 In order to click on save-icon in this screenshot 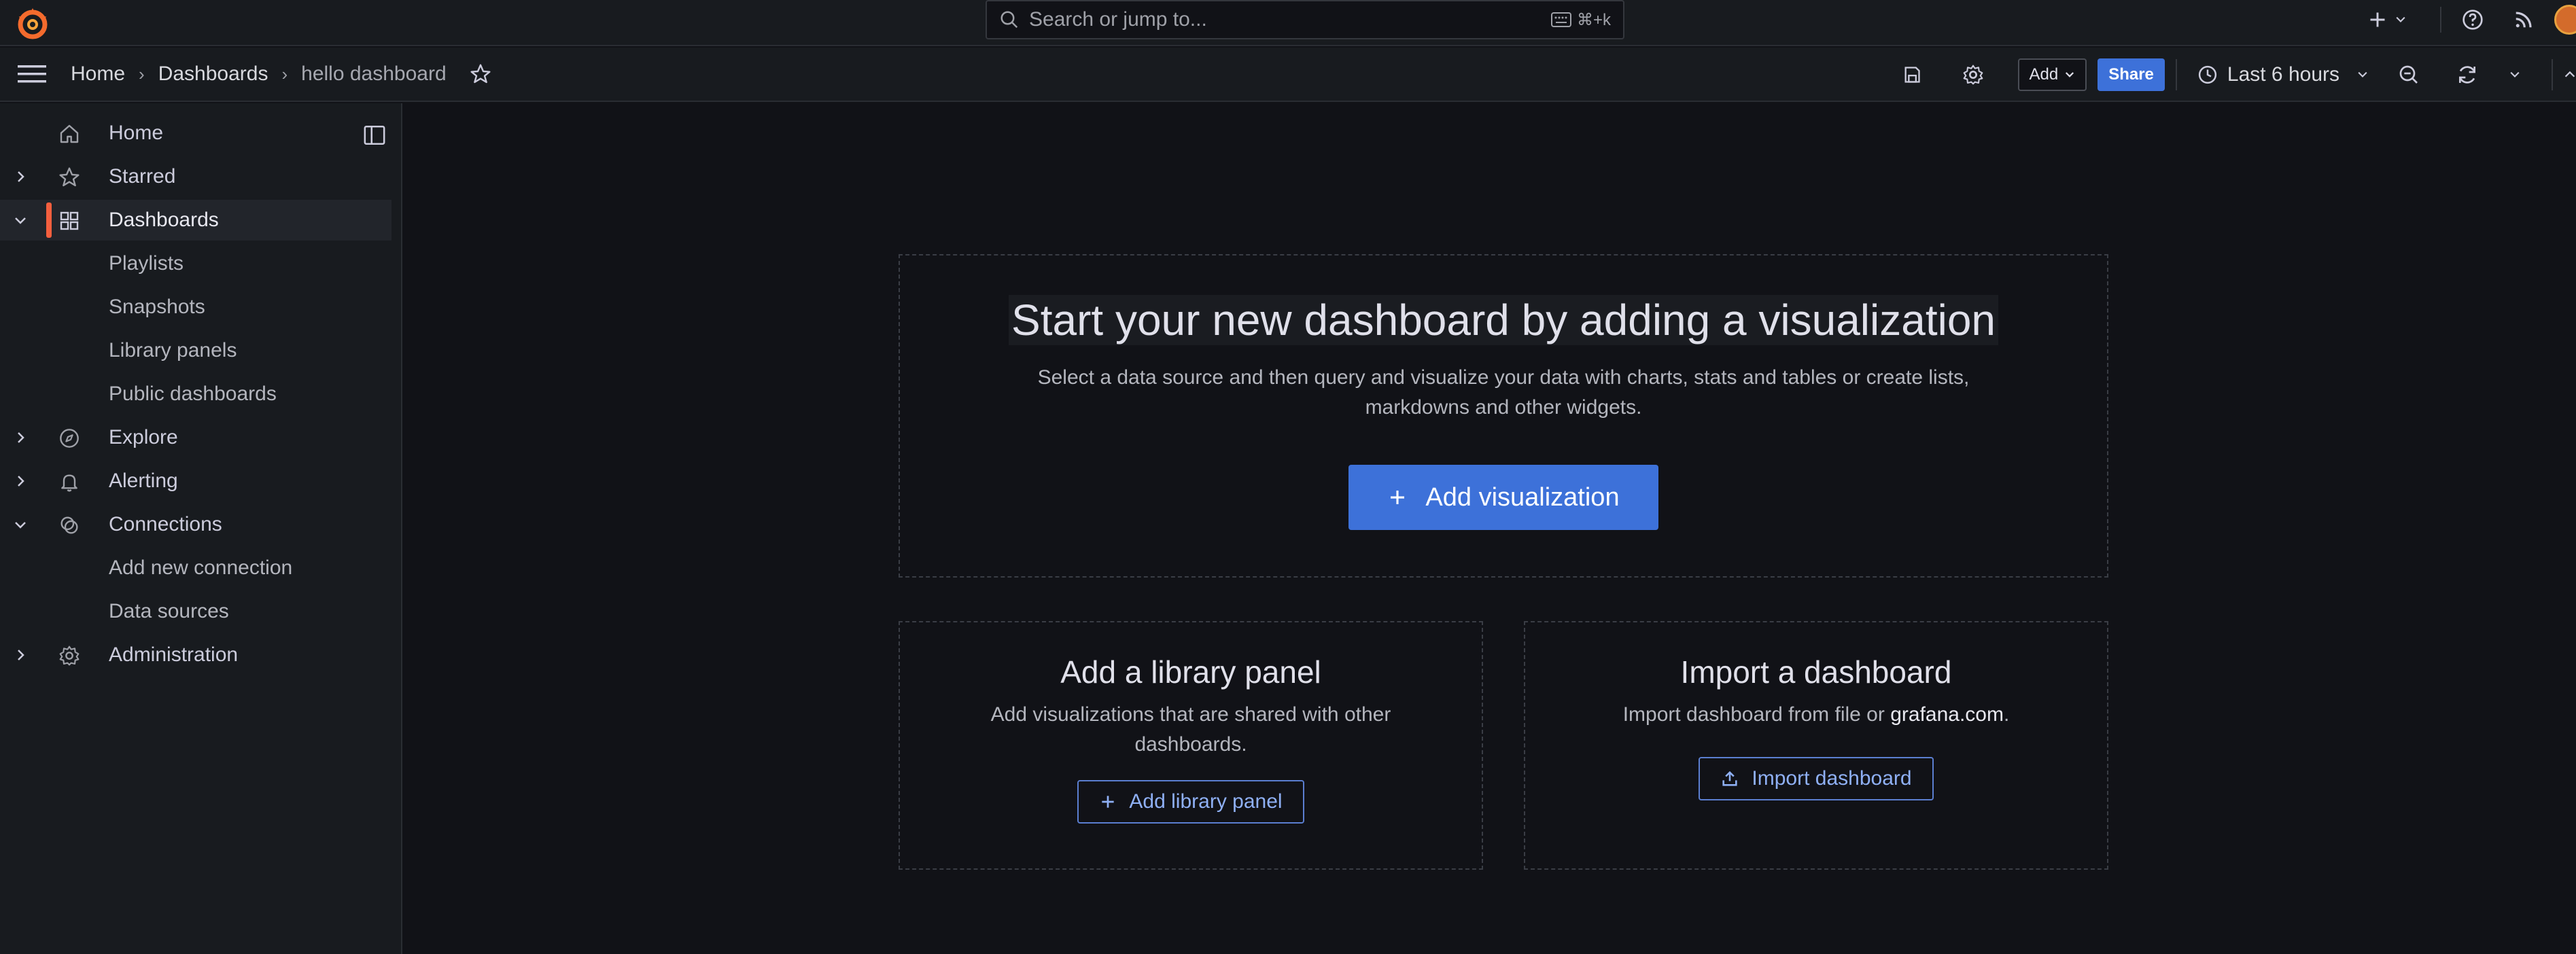, I will do `click(1912, 75)`.